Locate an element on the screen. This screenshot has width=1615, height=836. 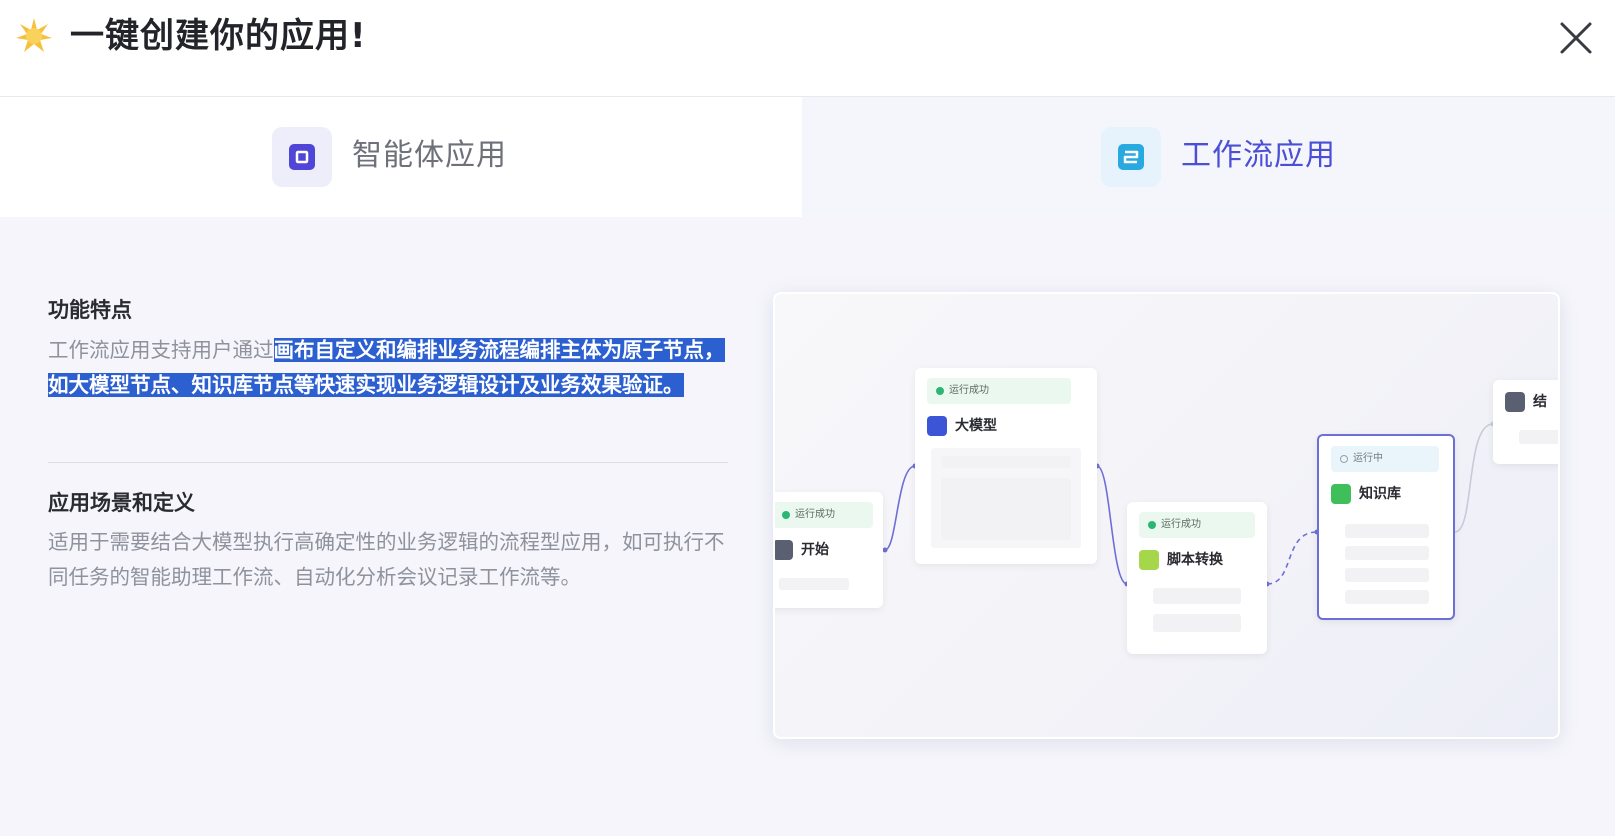
scenarios-title: 应用场景和定义 is located at coordinates (121, 503).